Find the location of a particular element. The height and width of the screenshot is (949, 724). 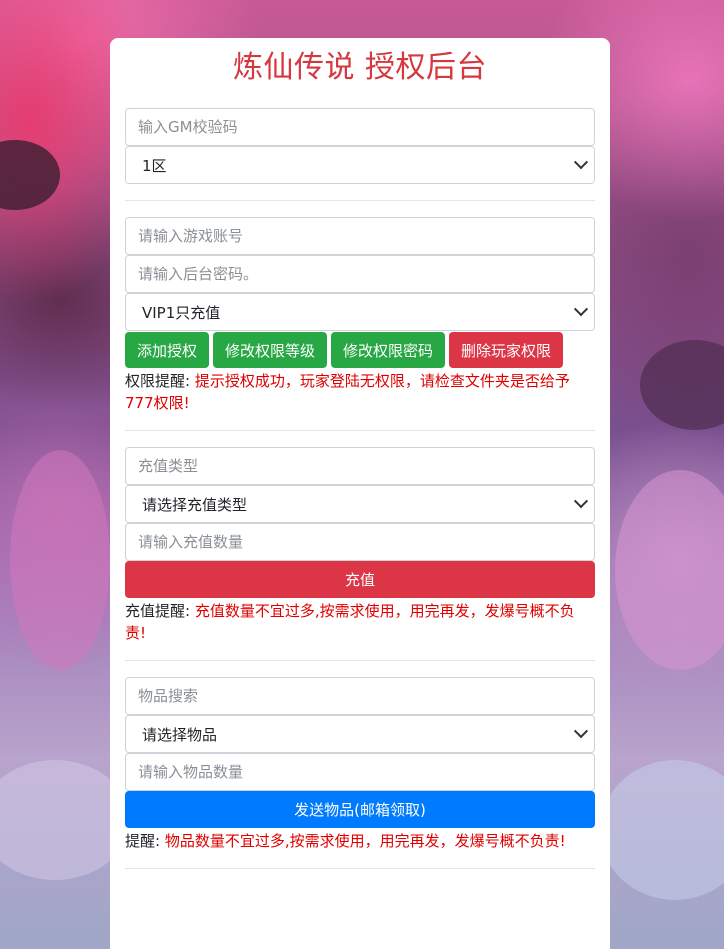

send-item-button: 发送物品(邮箱领取) is located at coordinates (360, 809).